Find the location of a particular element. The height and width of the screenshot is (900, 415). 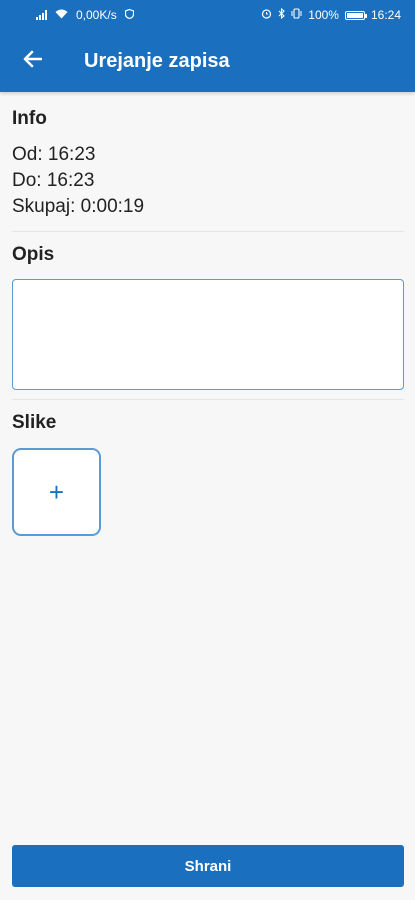

battery-percent: 100% is located at coordinates (323, 15).